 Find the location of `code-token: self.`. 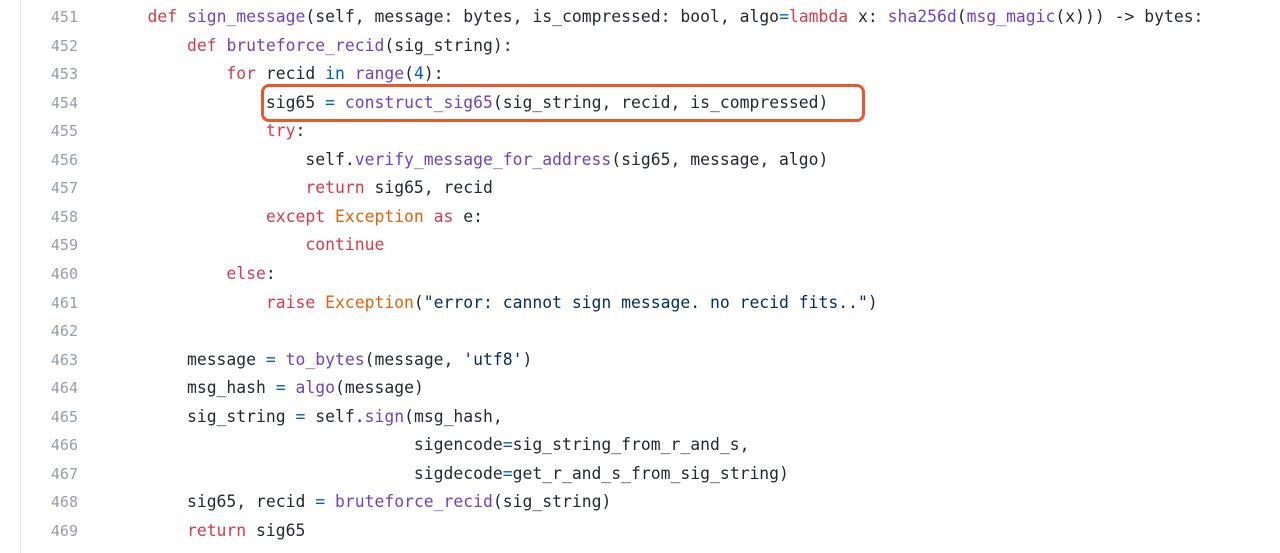

code-token: self. is located at coordinates (335, 416).